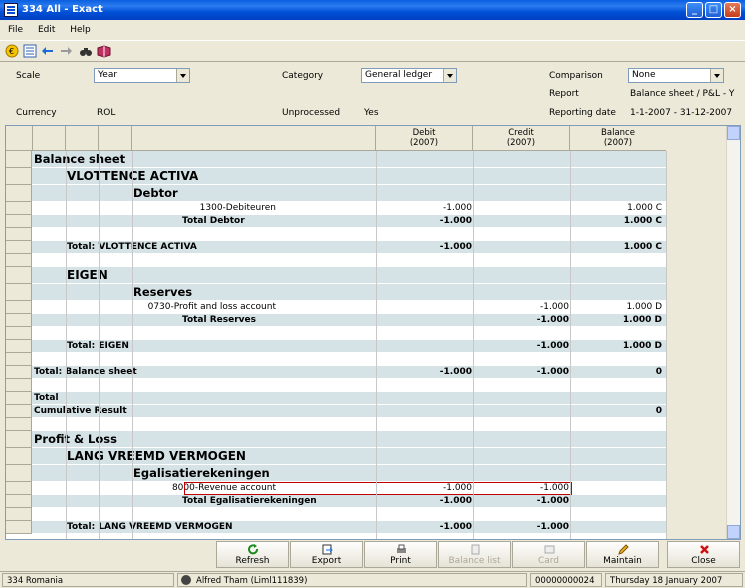 This screenshot has width=745, height=588. What do you see at coordinates (104, 51) in the screenshot?
I see `book-icon` at bounding box center [104, 51].